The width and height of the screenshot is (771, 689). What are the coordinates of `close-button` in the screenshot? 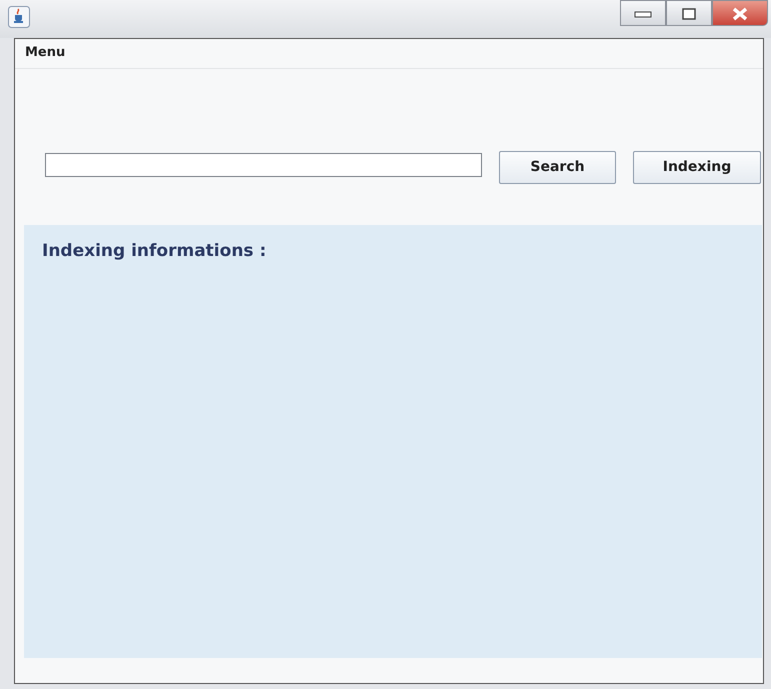 It's located at (740, 13).